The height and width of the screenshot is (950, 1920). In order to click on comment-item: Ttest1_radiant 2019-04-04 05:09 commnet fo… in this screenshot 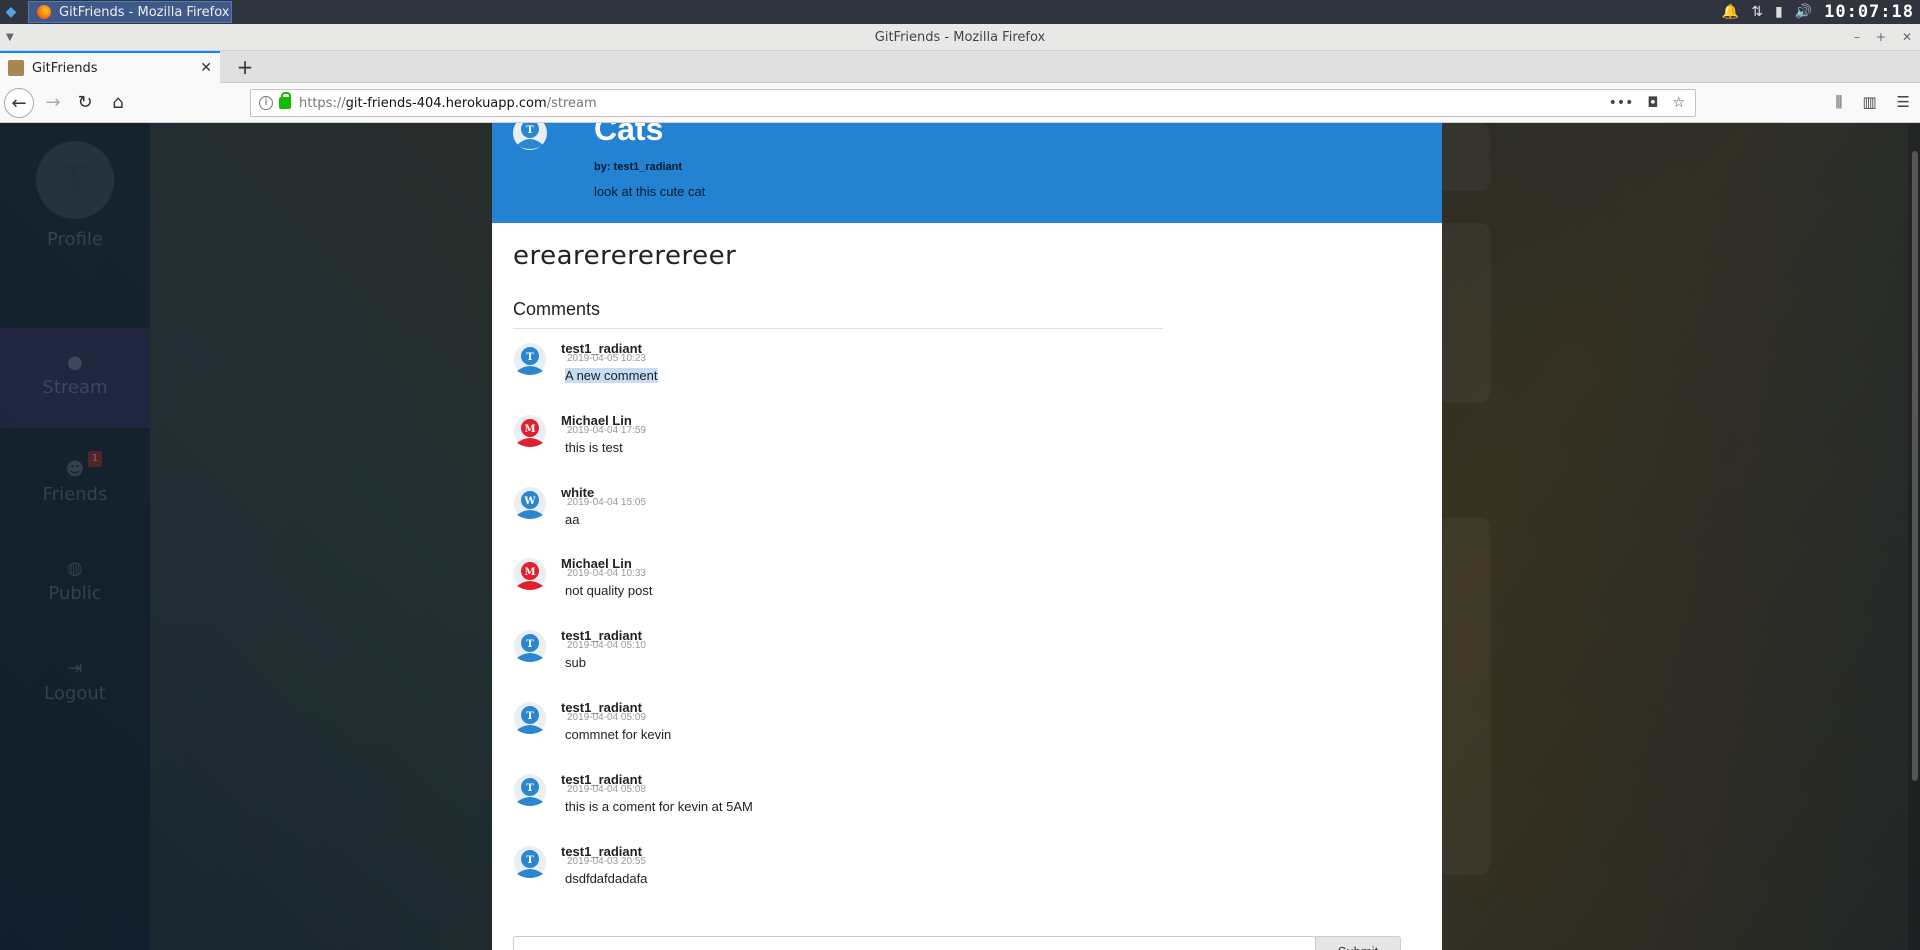, I will do `click(838, 730)`.